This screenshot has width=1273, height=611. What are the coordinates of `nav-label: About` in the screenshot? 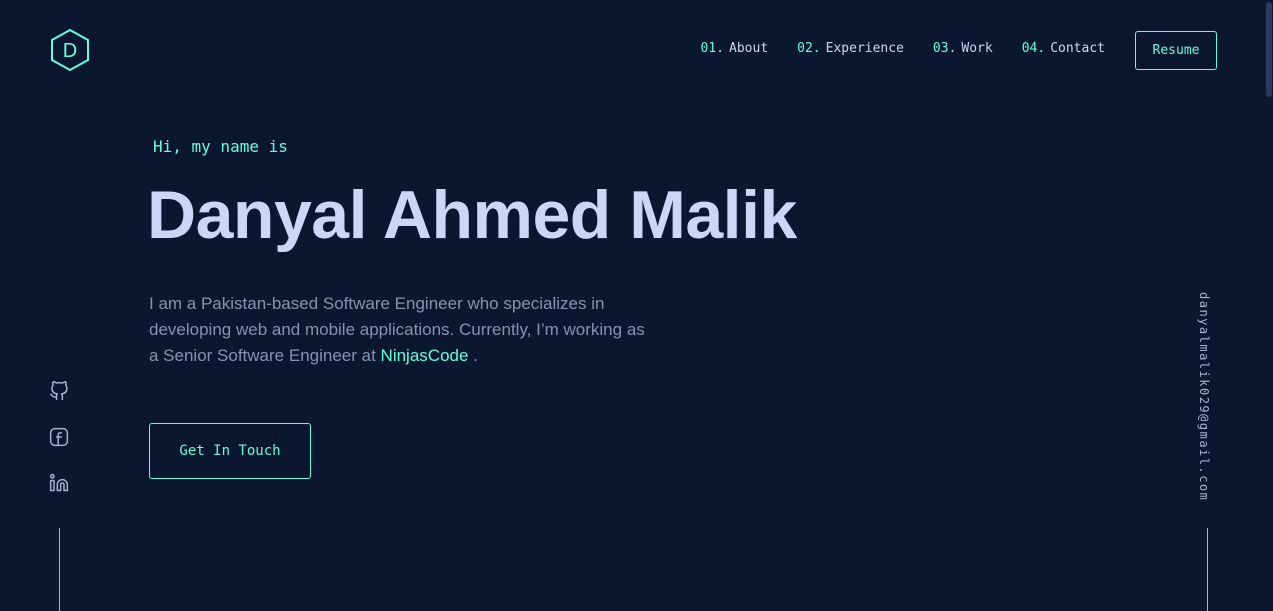 It's located at (749, 48).